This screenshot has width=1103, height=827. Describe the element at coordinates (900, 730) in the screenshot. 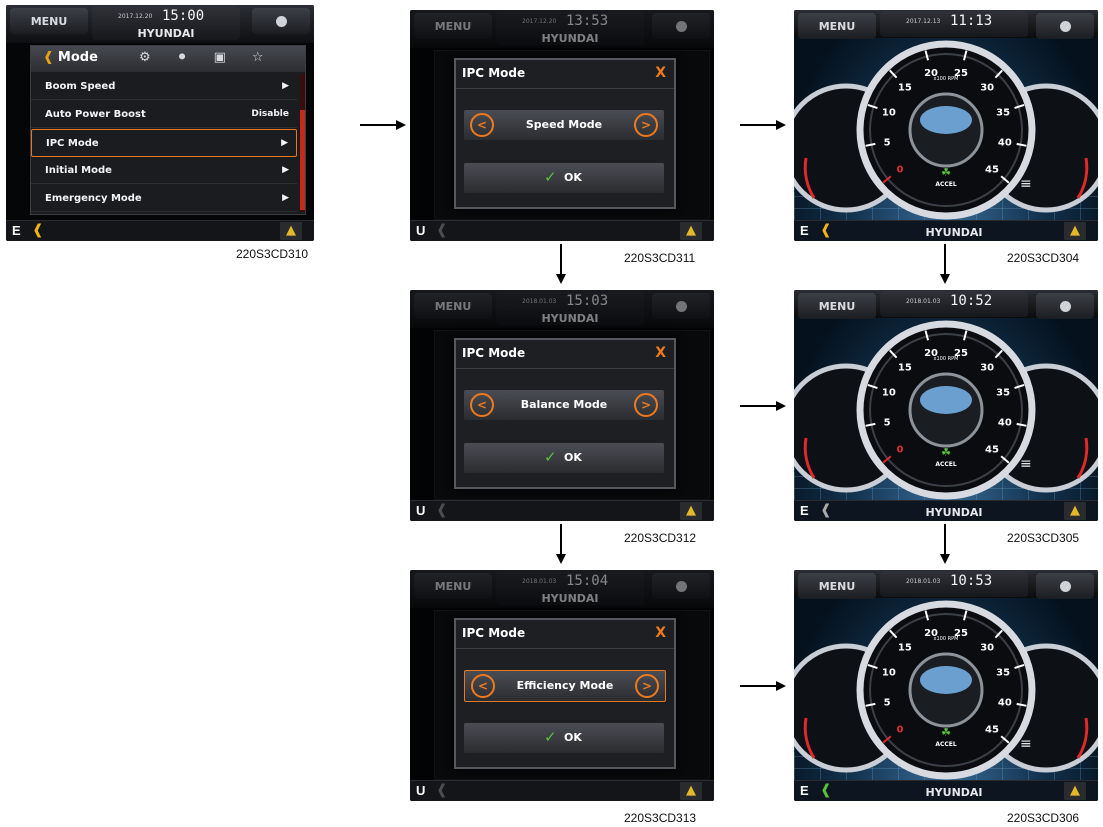

I see `rpm-tick-label: 0` at that location.